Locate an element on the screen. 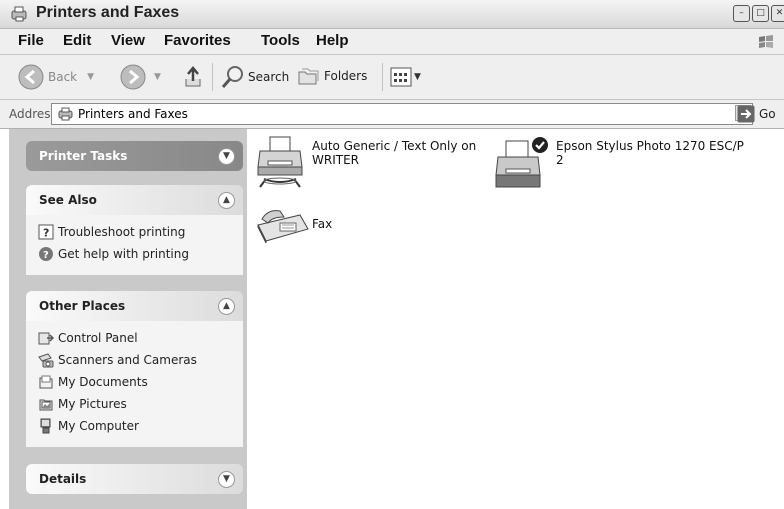 This screenshot has width=784, height=509. windows-logo-icon is located at coordinates (766, 41).